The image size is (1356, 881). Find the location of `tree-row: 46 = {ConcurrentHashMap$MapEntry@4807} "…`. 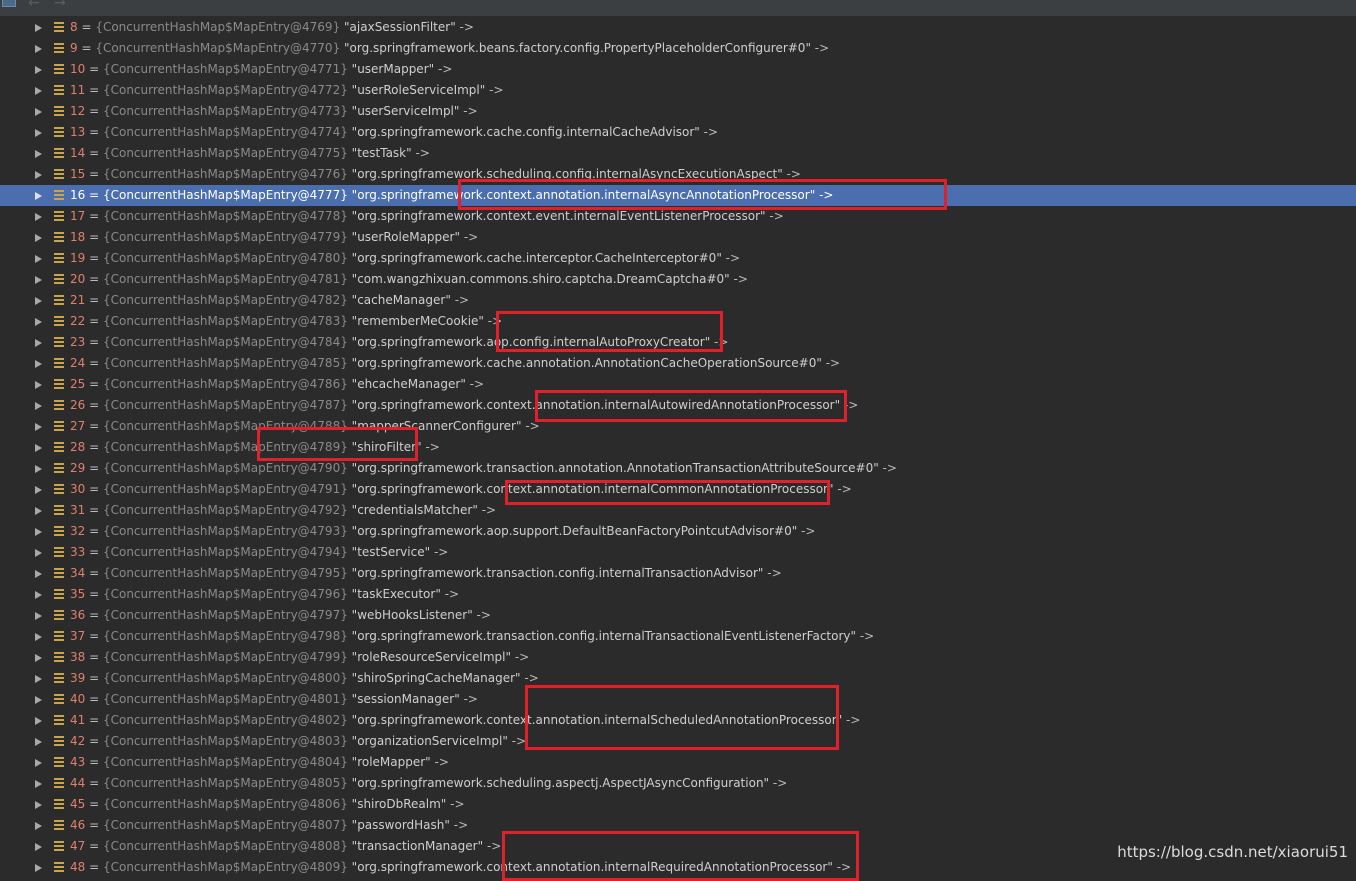

tree-row: 46 = {ConcurrentHashMap$MapEntry@4807} "… is located at coordinates (678, 825).